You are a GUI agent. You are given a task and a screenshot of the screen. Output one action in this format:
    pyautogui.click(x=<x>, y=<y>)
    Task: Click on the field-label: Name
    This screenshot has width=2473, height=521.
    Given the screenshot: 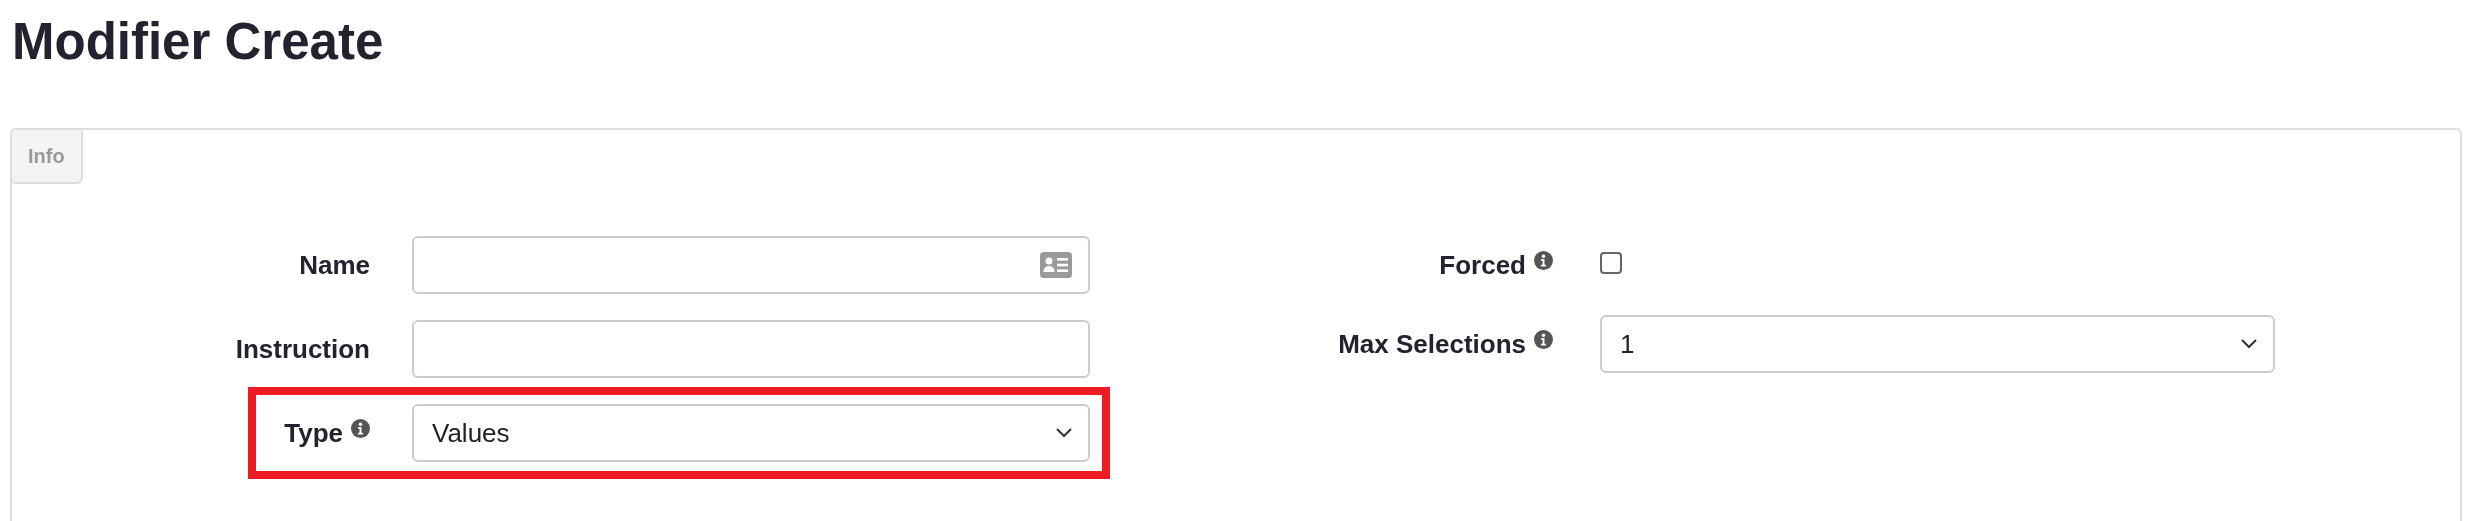 What is the action you would take?
    pyautogui.click(x=334, y=265)
    